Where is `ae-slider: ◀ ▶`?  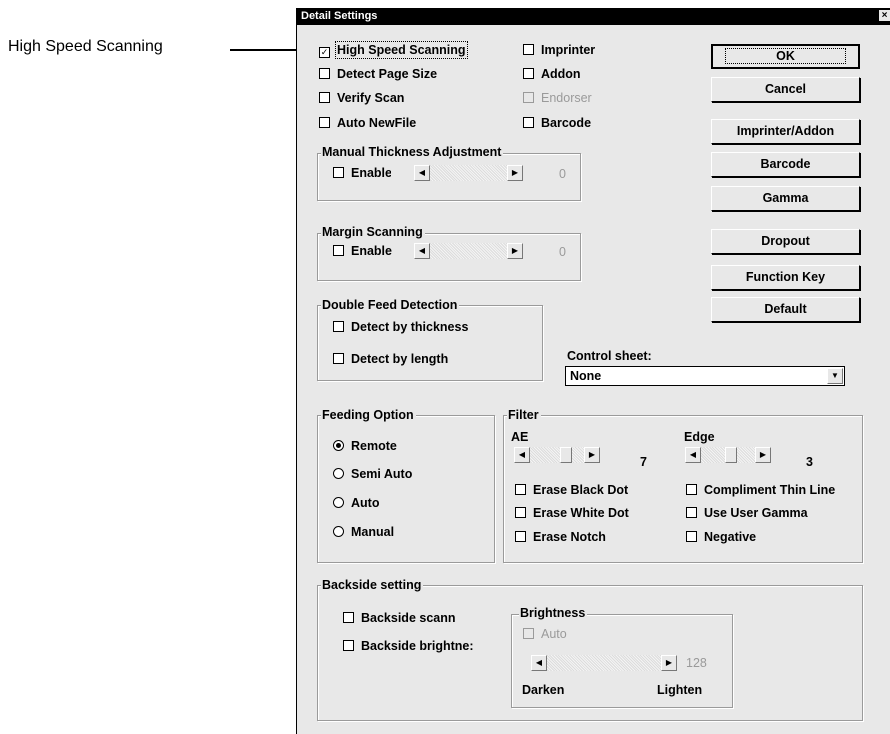
ae-slider: ◀ ▶ is located at coordinates (557, 455).